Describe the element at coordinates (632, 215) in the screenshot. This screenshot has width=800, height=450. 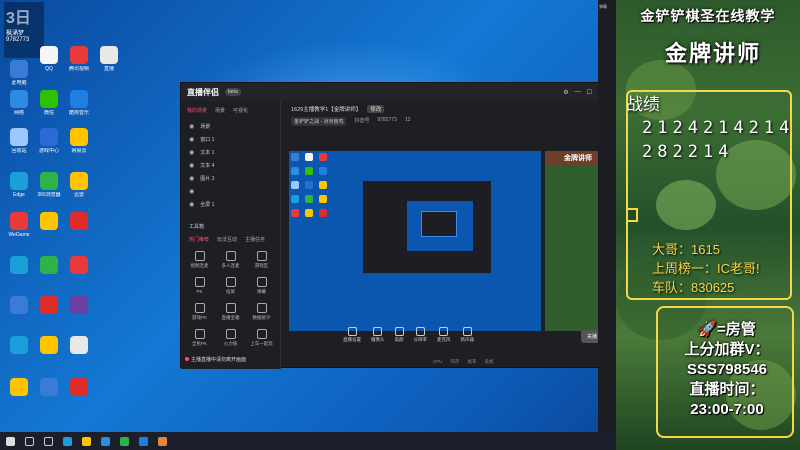
I see `frame-handle` at that location.